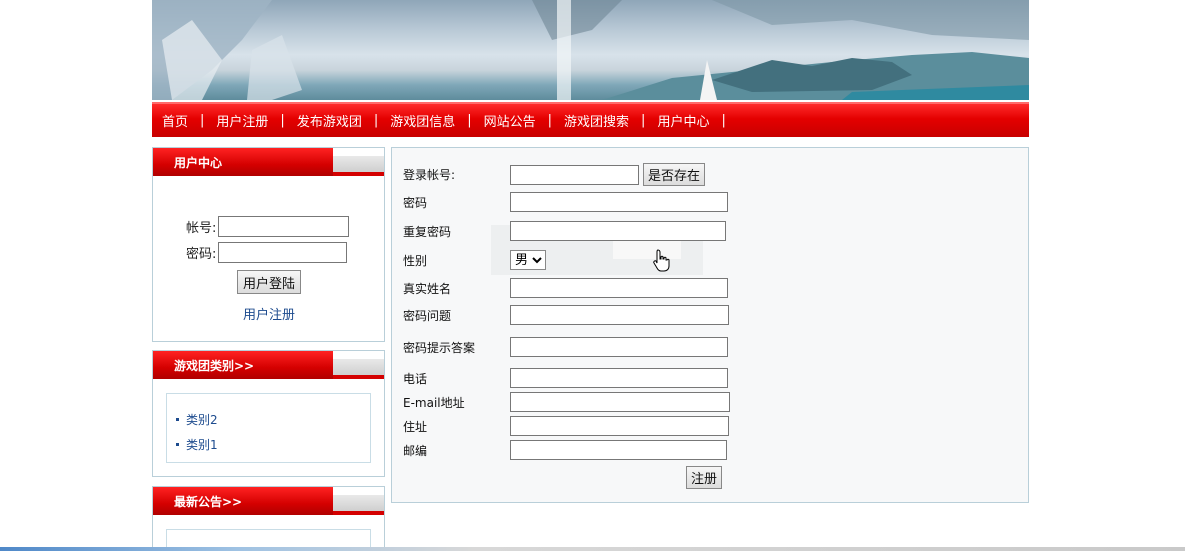 The height and width of the screenshot is (551, 1185). Describe the element at coordinates (619, 378) in the screenshot. I see `phone-input` at that location.